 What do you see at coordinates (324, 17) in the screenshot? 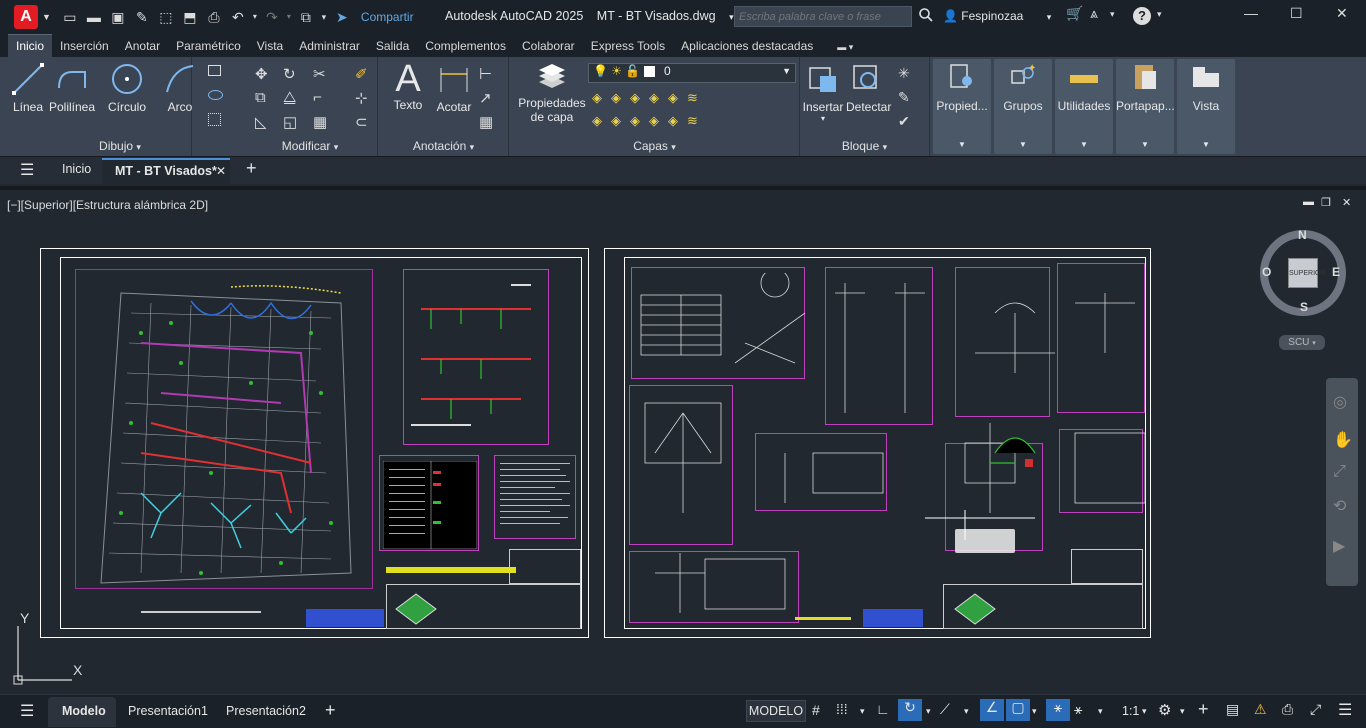
I see `customize-dropdown-icon: ▾` at bounding box center [324, 17].